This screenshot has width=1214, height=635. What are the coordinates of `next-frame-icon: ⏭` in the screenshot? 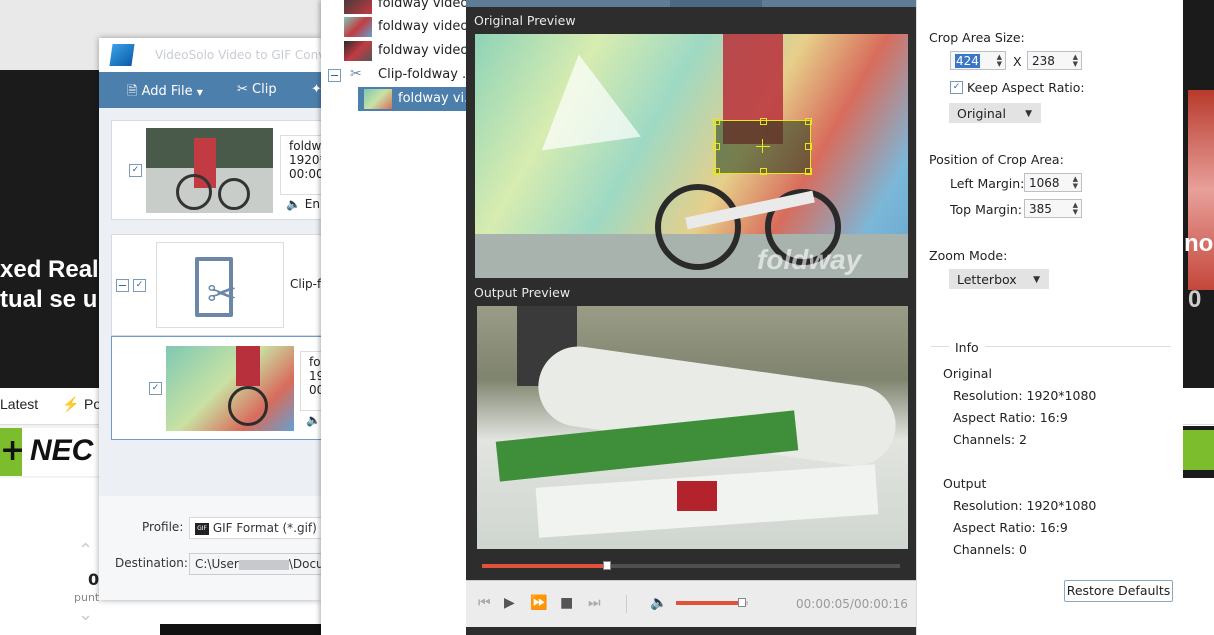 It's located at (594, 603).